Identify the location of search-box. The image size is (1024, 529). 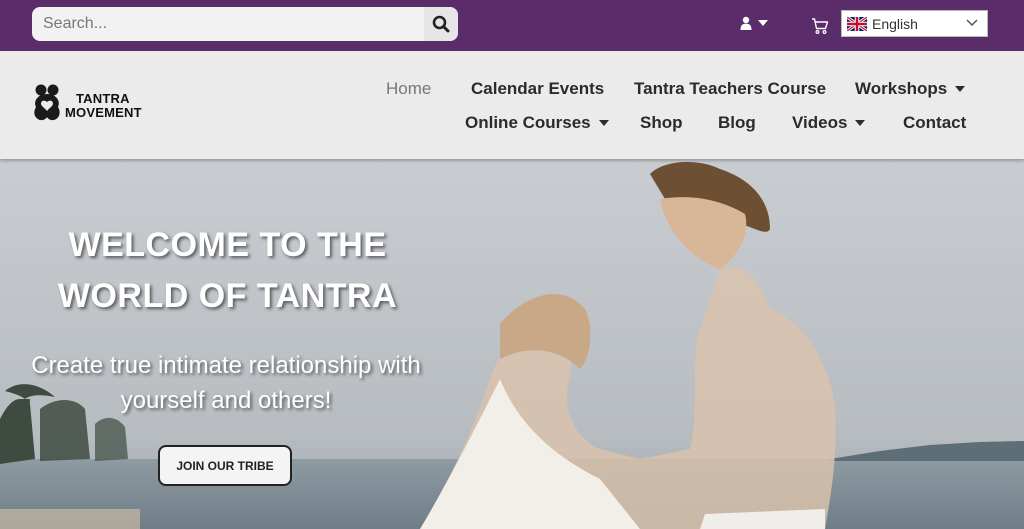
(245, 24).